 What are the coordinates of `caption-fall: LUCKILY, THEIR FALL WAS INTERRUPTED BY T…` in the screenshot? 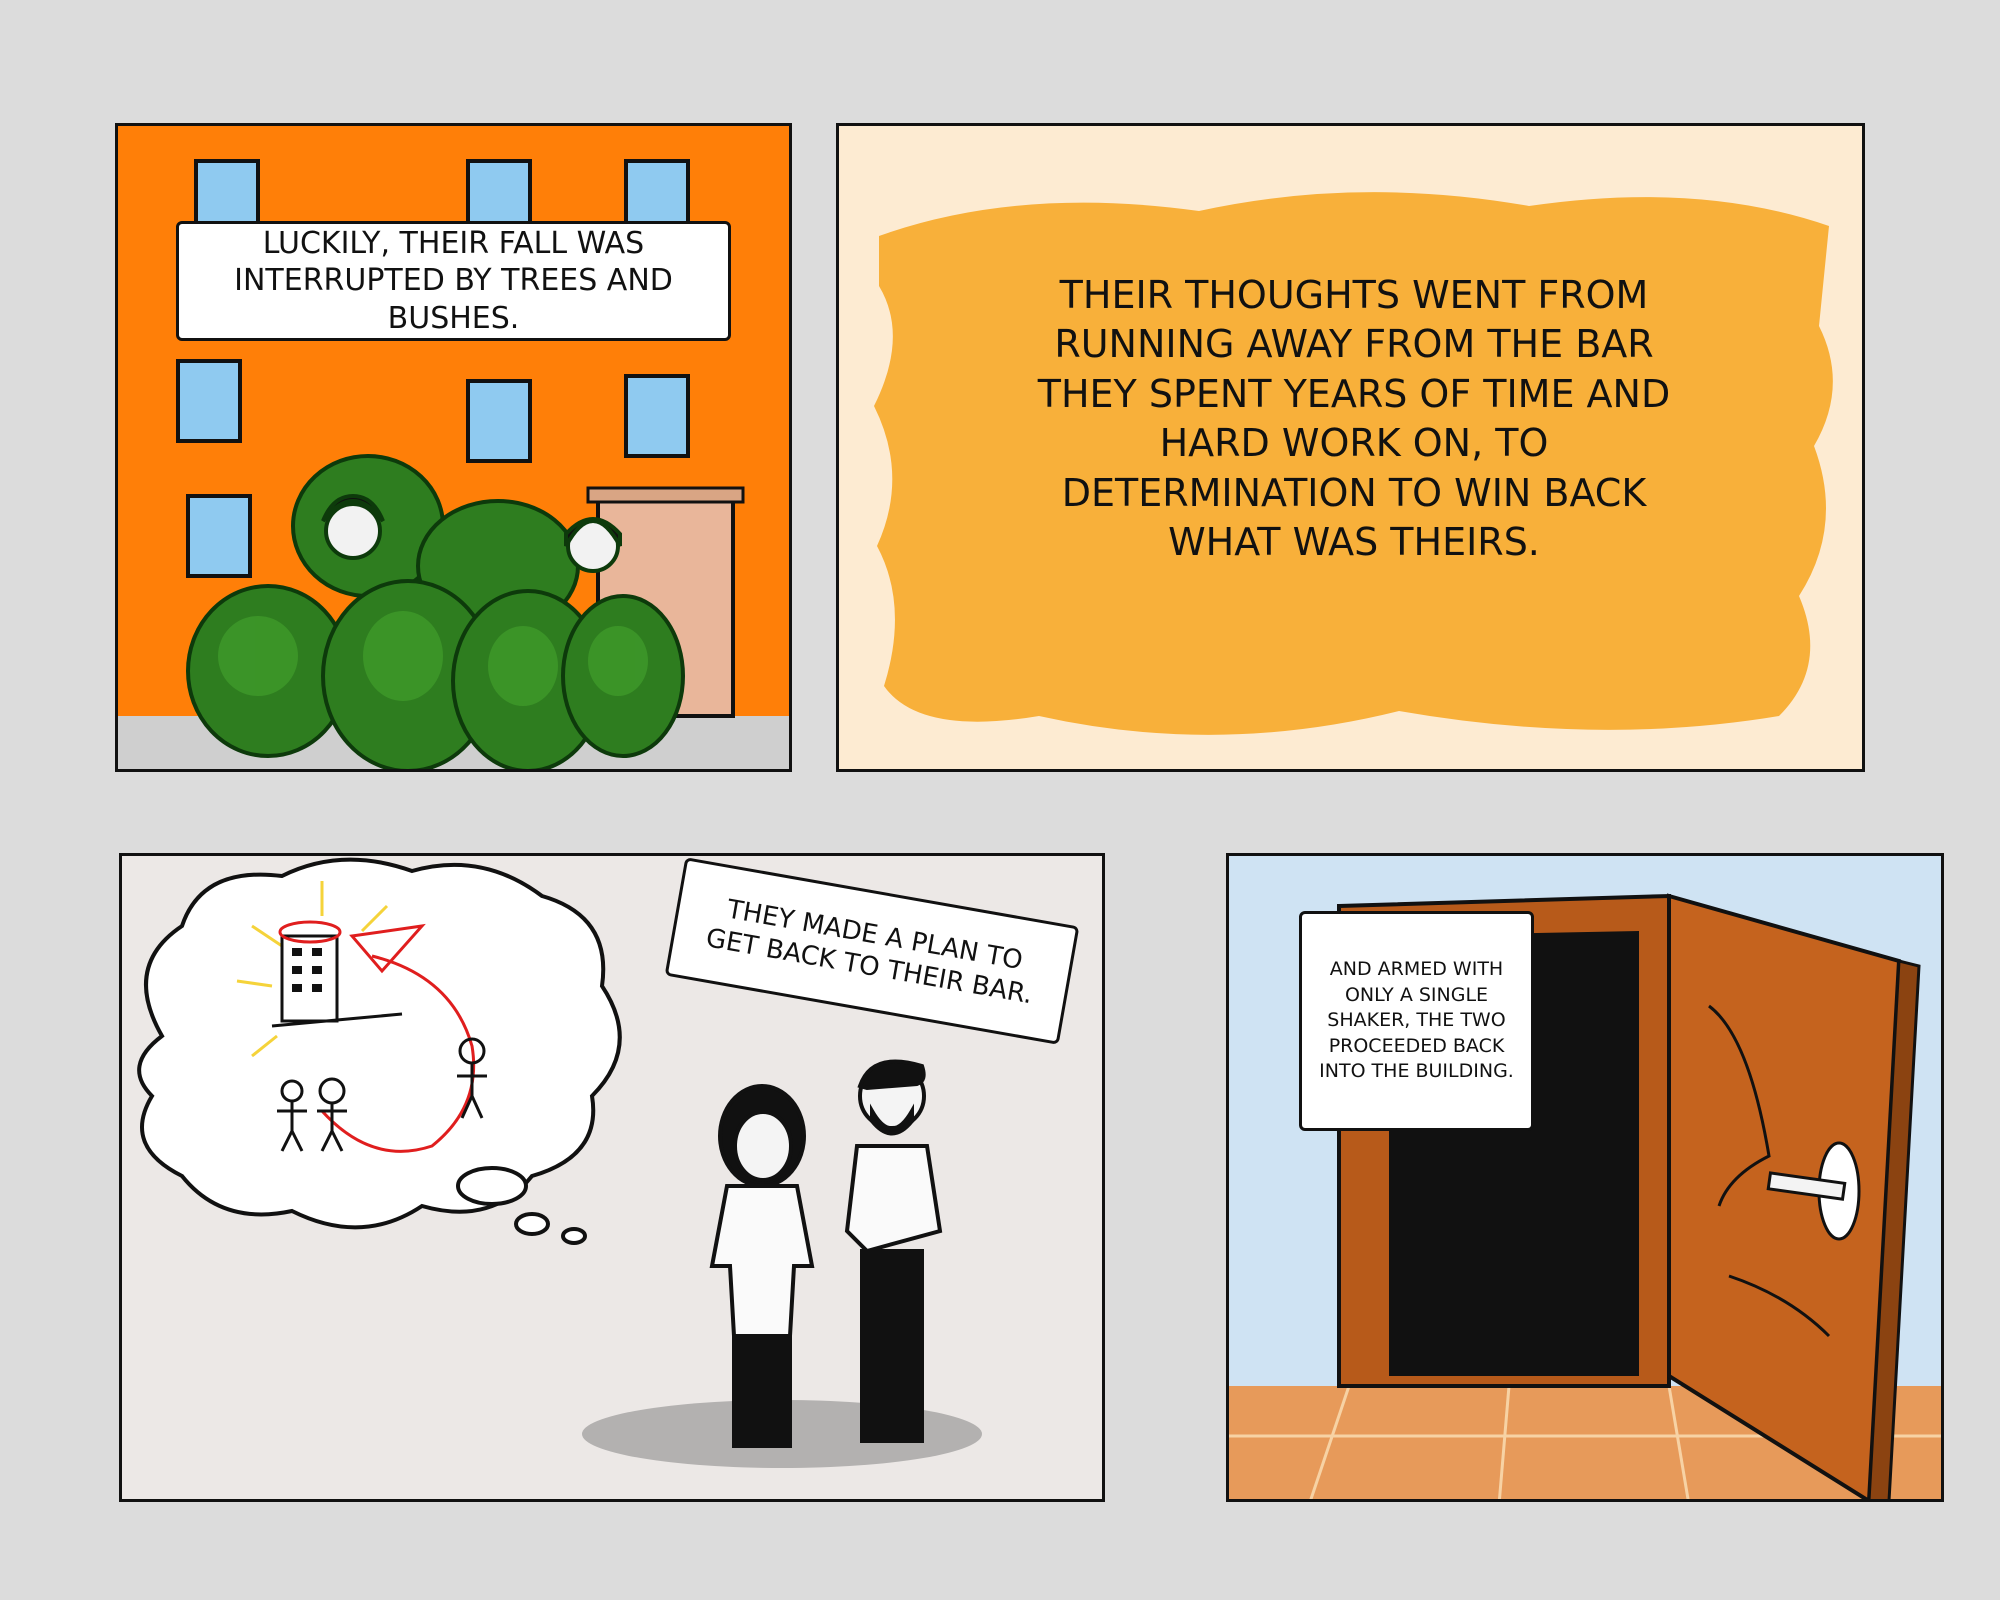 It's located at (453, 281).